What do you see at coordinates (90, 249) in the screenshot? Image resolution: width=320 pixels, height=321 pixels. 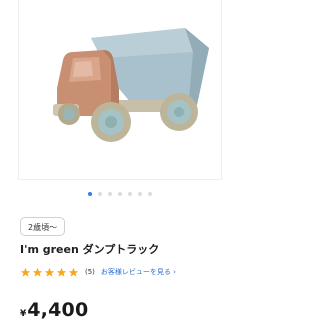 I see `product-title: I'm green ダンプトラック` at bounding box center [90, 249].